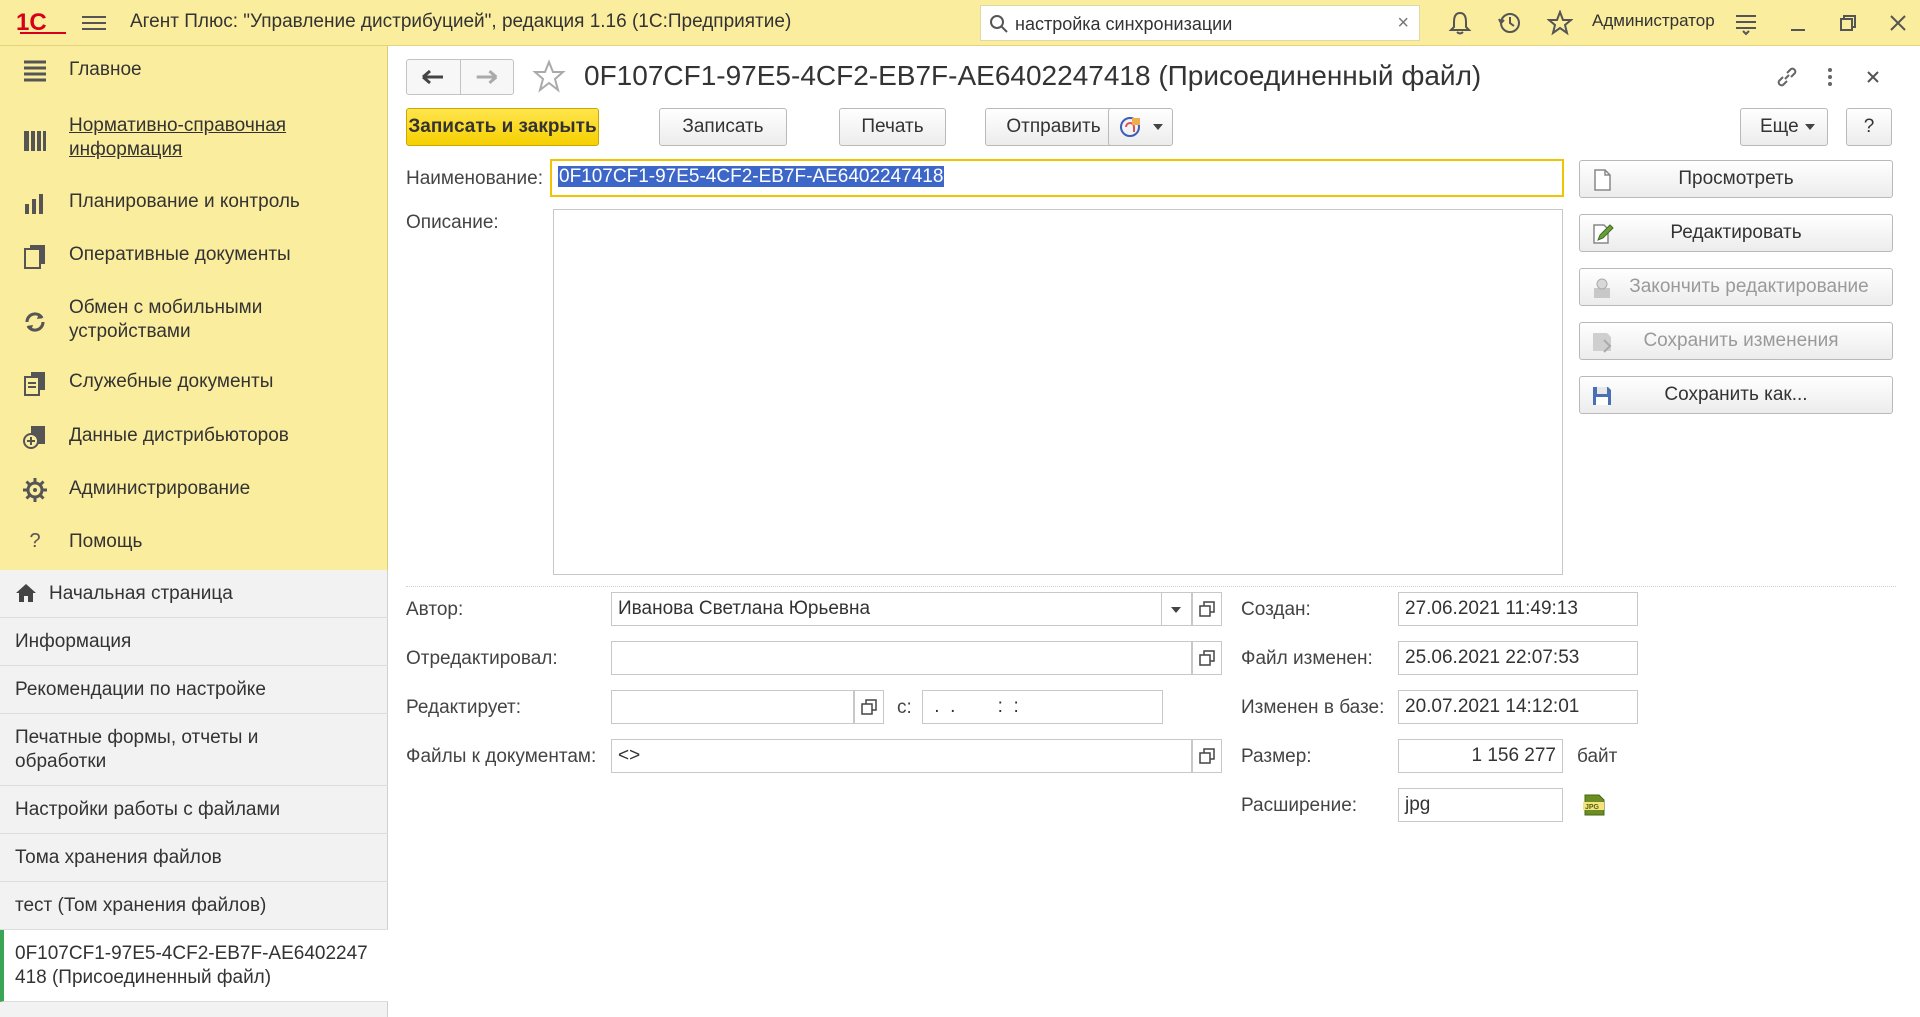 This screenshot has height=1017, width=1920. Describe the element at coordinates (179, 435) in the screenshot. I see `section-label: Данные дистрибьюторов` at that location.